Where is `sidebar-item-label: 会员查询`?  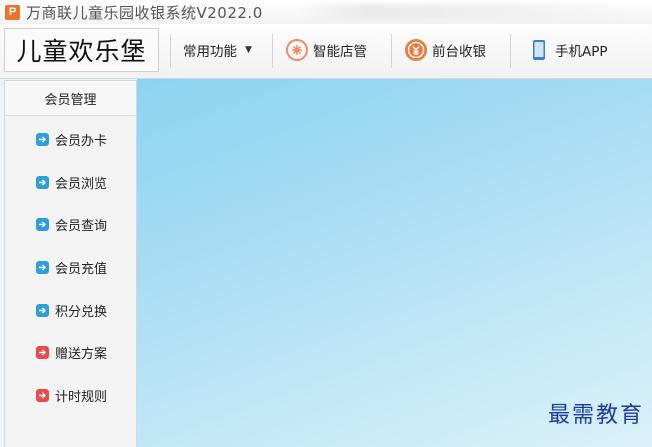 sidebar-item-label: 会员查询 is located at coordinates (81, 226).